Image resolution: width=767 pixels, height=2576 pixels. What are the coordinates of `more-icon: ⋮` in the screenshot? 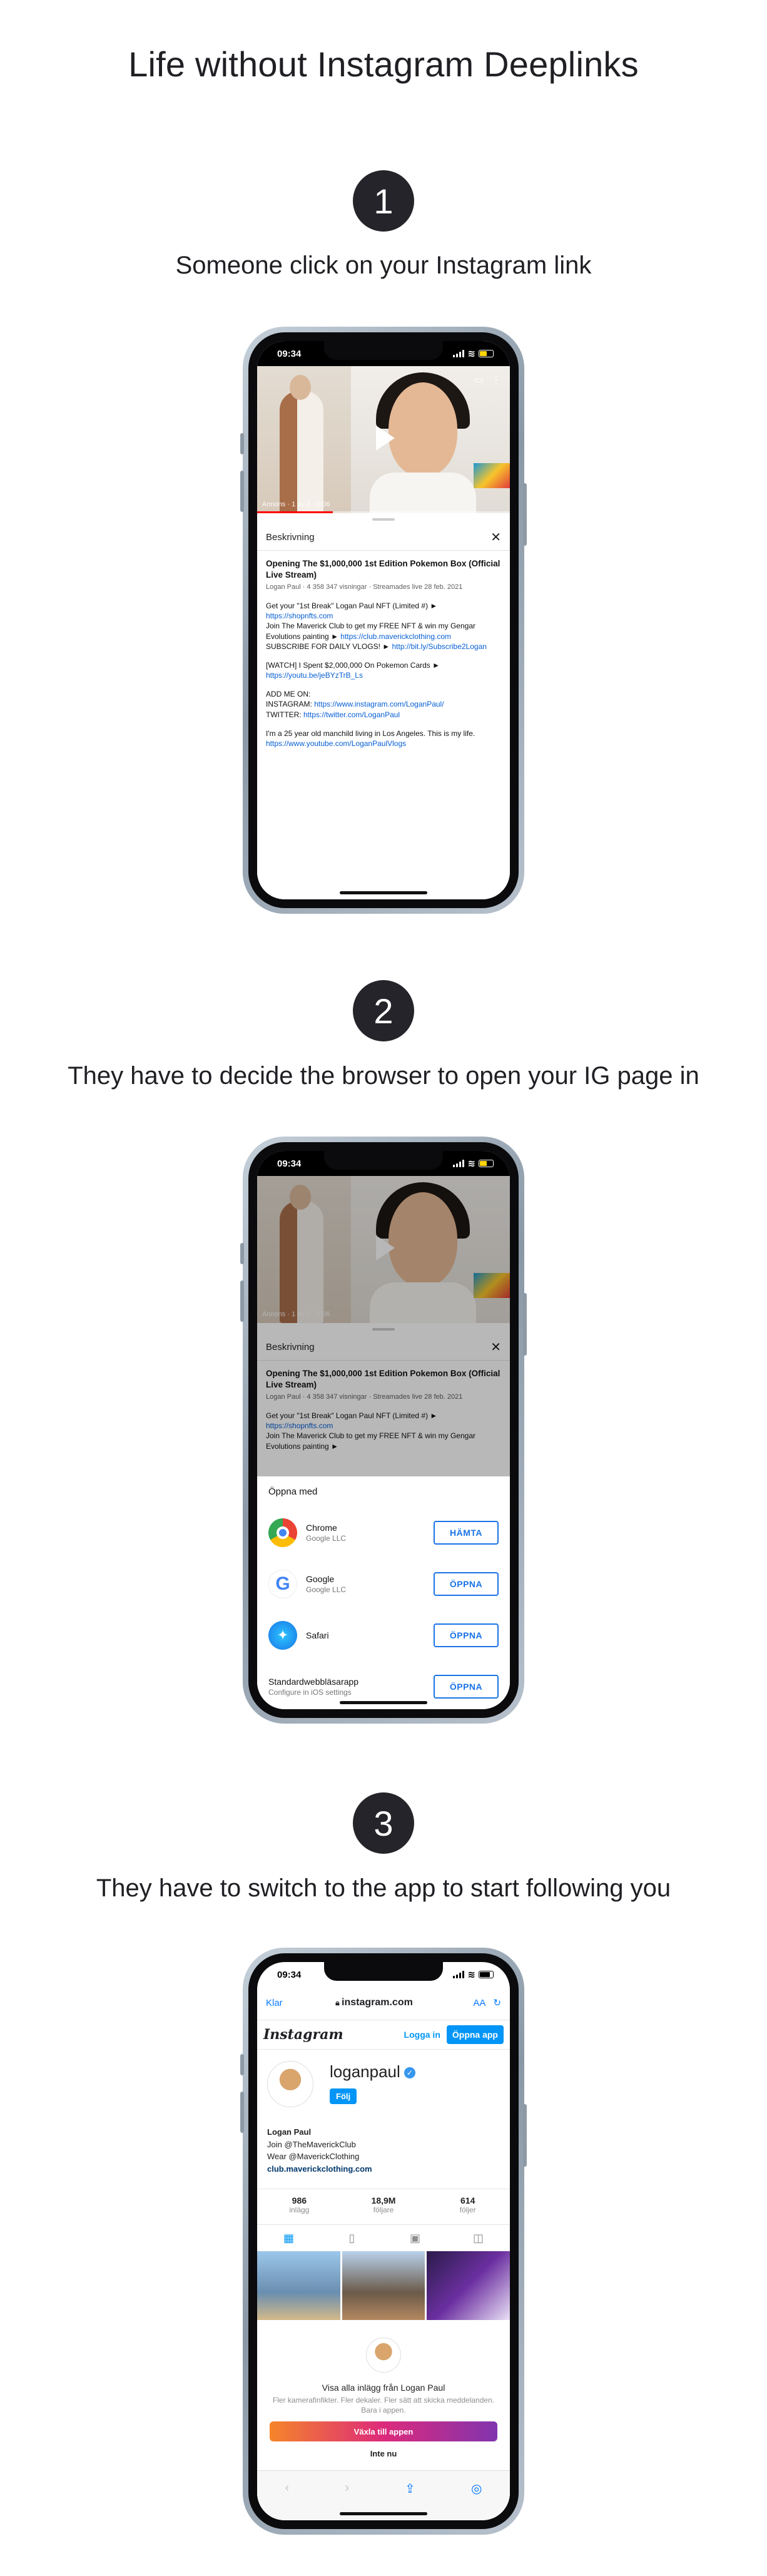 It's located at (496, 380).